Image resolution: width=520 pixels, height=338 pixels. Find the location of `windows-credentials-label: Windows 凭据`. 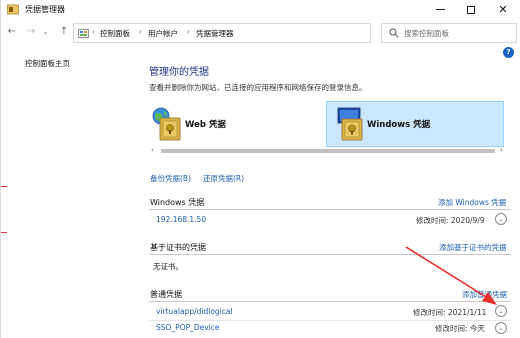

windows-credentials-label: Windows 凭据 is located at coordinates (399, 125).